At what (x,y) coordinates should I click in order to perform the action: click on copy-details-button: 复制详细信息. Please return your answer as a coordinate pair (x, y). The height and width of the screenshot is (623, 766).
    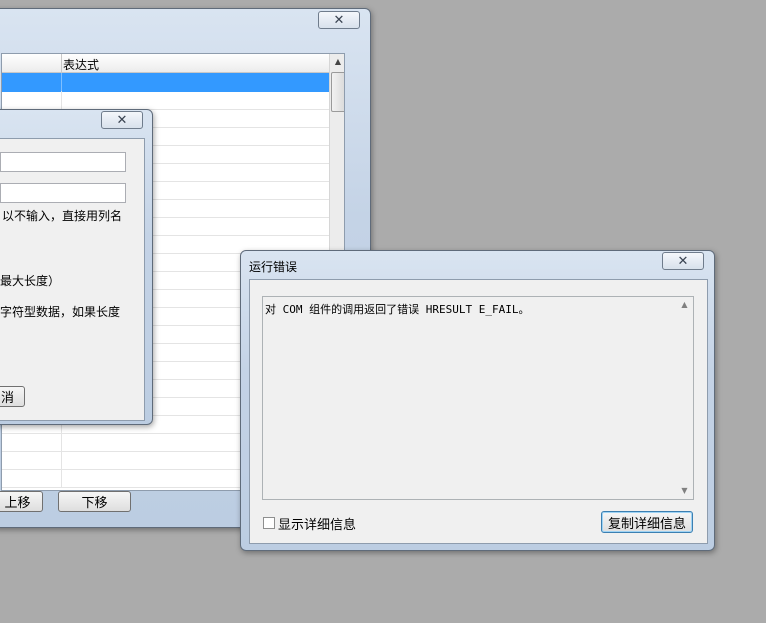
    Looking at the image, I should click on (647, 522).